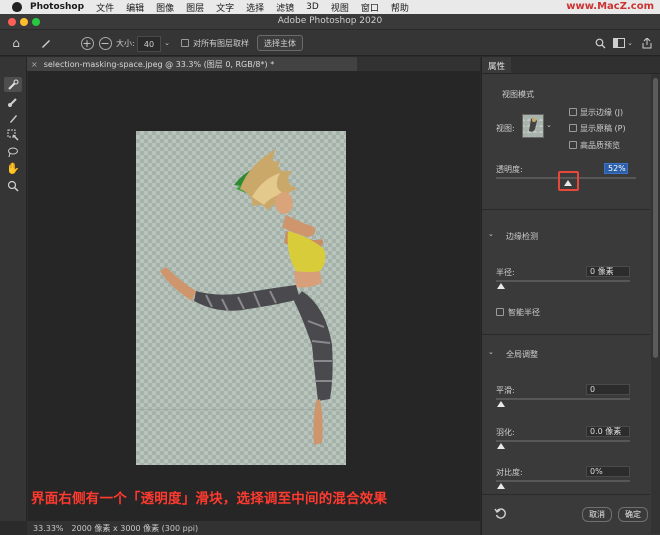 The height and width of the screenshot is (535, 660). What do you see at coordinates (505, 272) in the screenshot?
I see `radius-label: 半径:` at bounding box center [505, 272].